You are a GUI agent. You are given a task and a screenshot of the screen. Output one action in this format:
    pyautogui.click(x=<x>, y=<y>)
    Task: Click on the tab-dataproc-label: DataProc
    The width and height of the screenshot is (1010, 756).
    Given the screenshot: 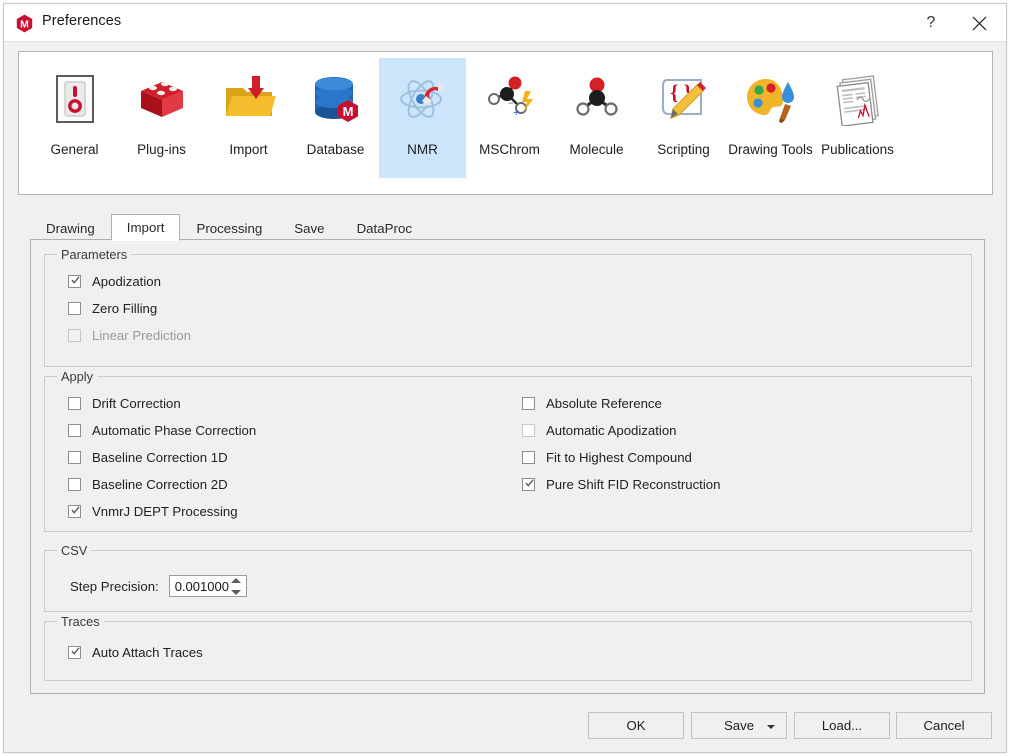 What is the action you would take?
    pyautogui.click(x=384, y=228)
    